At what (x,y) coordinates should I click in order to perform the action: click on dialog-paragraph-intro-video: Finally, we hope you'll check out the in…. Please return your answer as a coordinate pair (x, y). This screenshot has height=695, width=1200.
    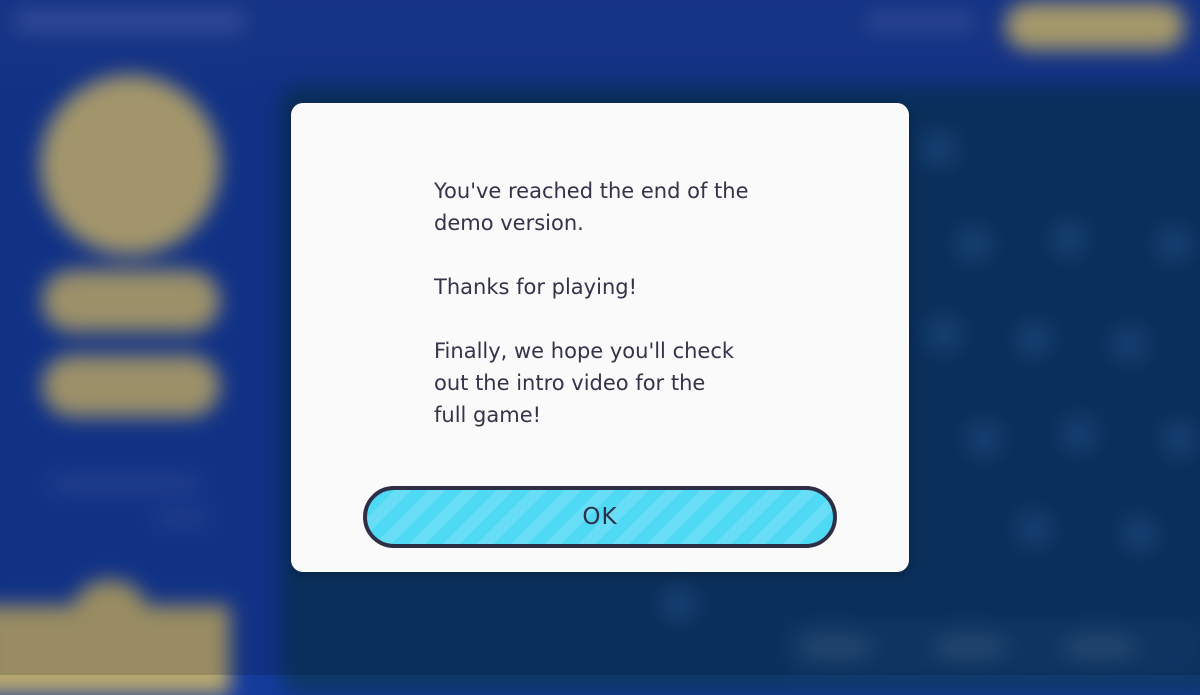
    Looking at the image, I should click on (584, 383).